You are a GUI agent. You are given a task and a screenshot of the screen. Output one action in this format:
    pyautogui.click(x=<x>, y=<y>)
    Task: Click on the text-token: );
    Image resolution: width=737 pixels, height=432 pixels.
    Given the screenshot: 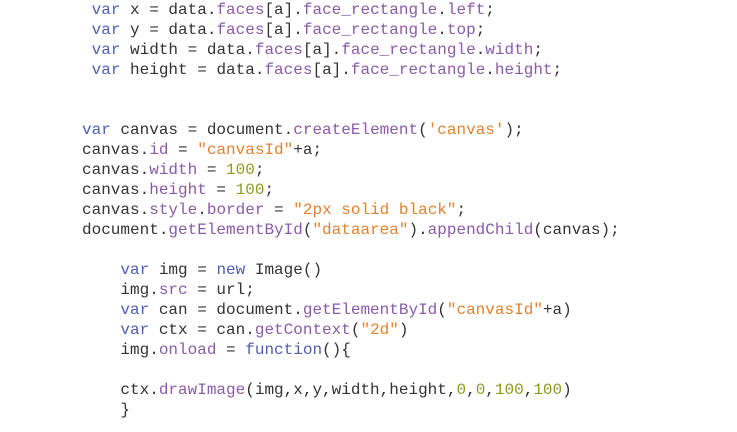 What is the action you would take?
    pyautogui.click(x=514, y=130)
    